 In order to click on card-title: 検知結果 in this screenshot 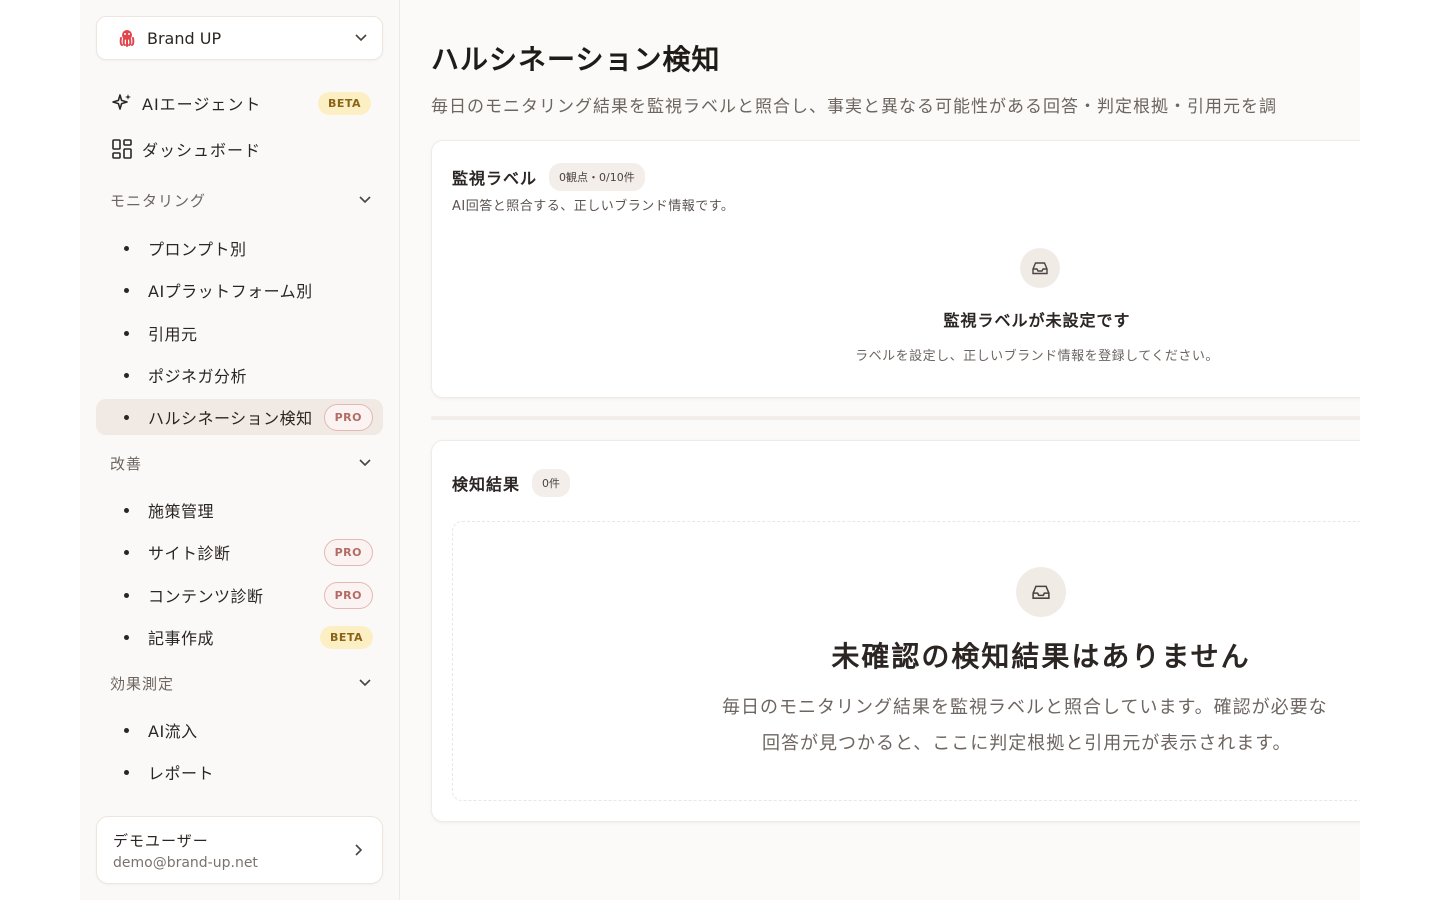, I will do `click(486, 484)`.